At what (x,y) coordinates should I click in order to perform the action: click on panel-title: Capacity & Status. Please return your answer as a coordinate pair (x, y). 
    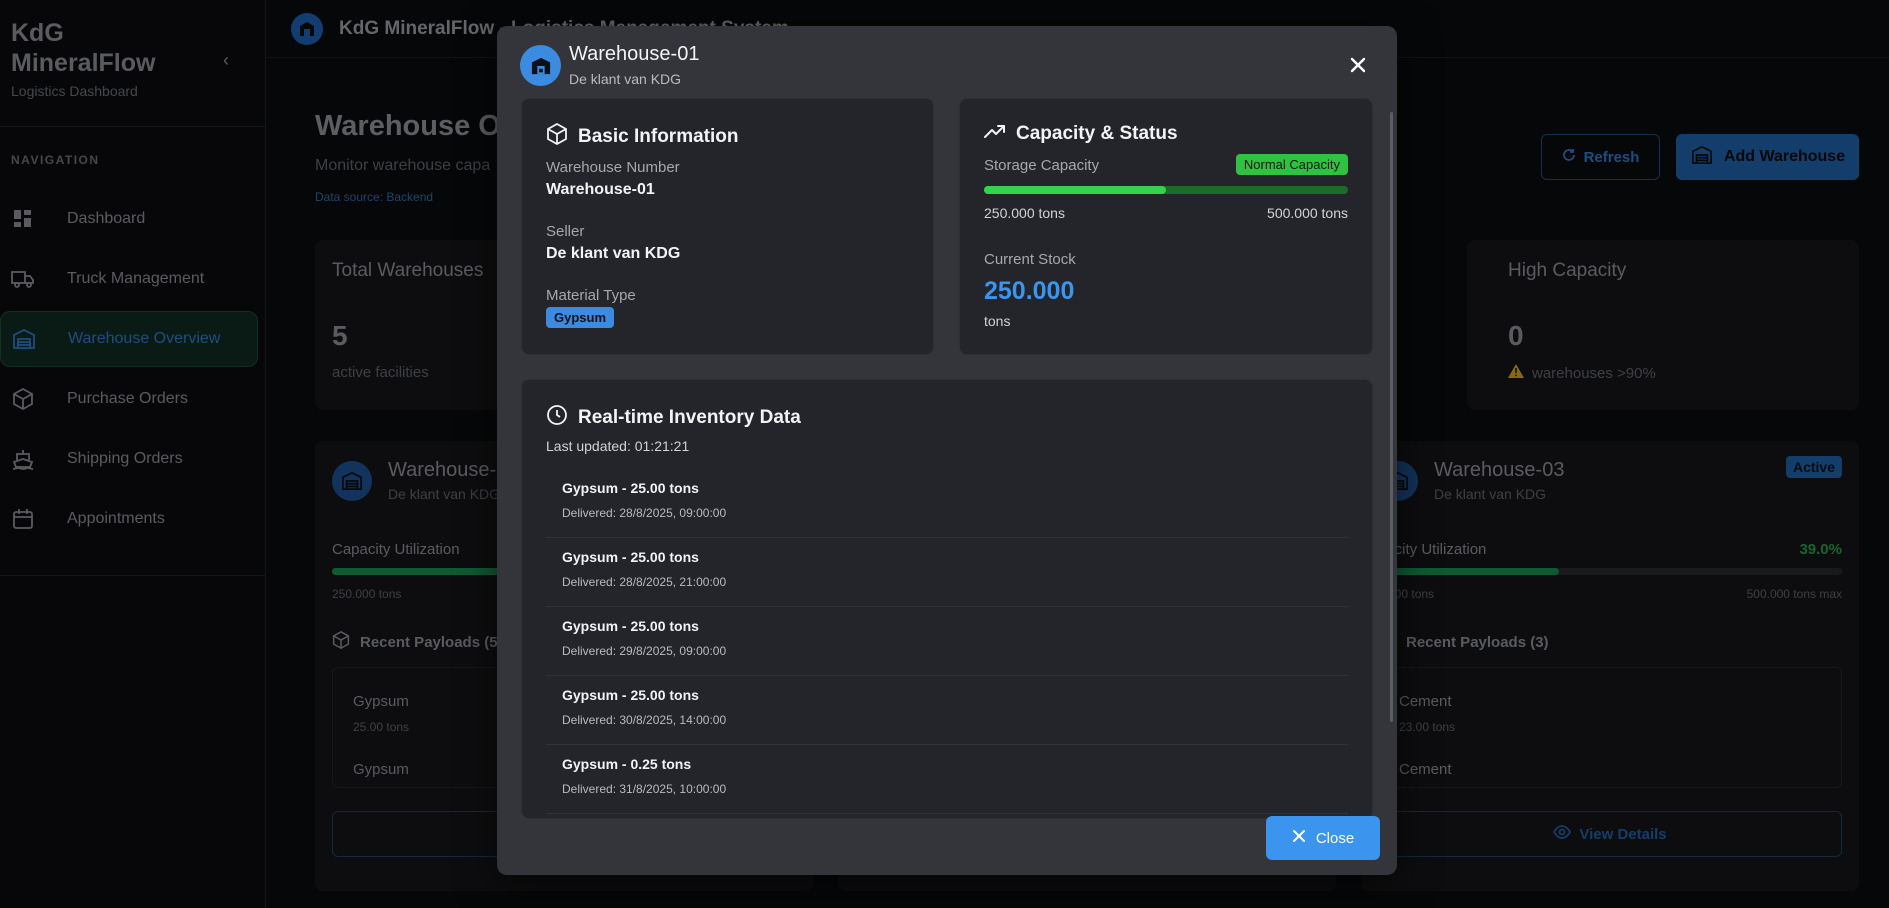
    Looking at the image, I should click on (1081, 134).